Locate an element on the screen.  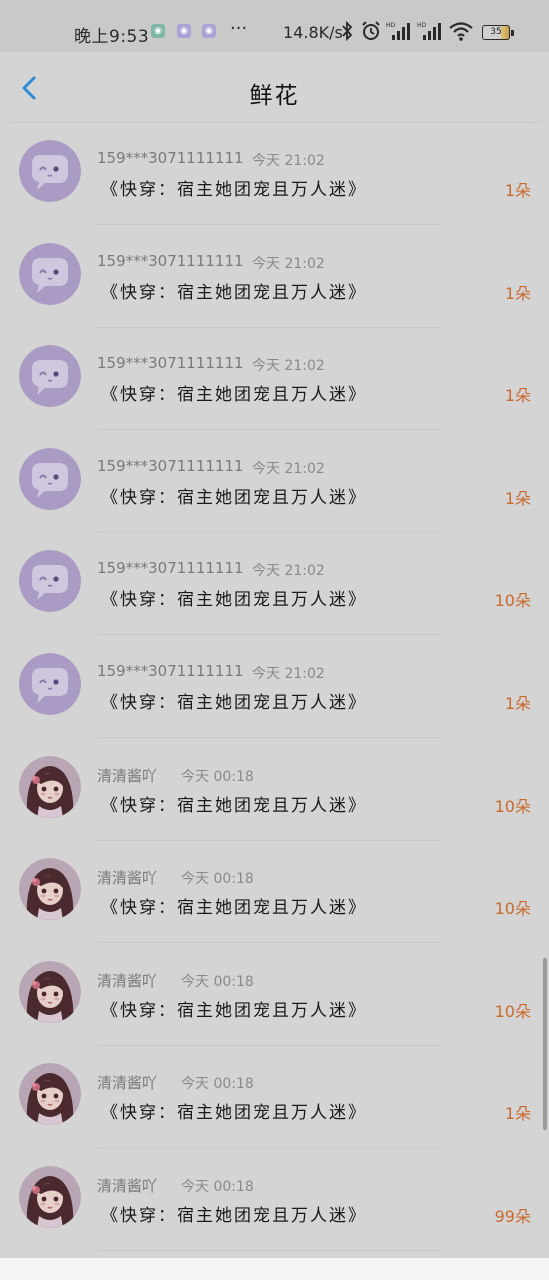
battery-tip is located at coordinates (512, 33).